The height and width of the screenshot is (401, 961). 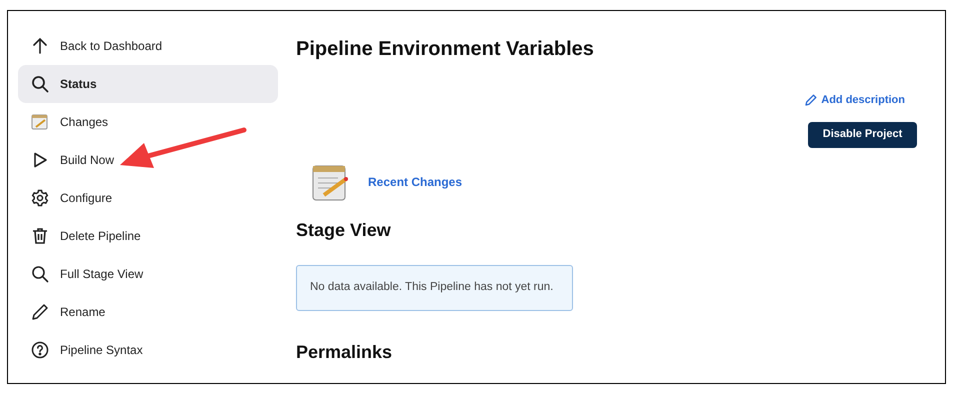 I want to click on info-message: No data available. This Pipeline has not yet run., so click(x=432, y=287).